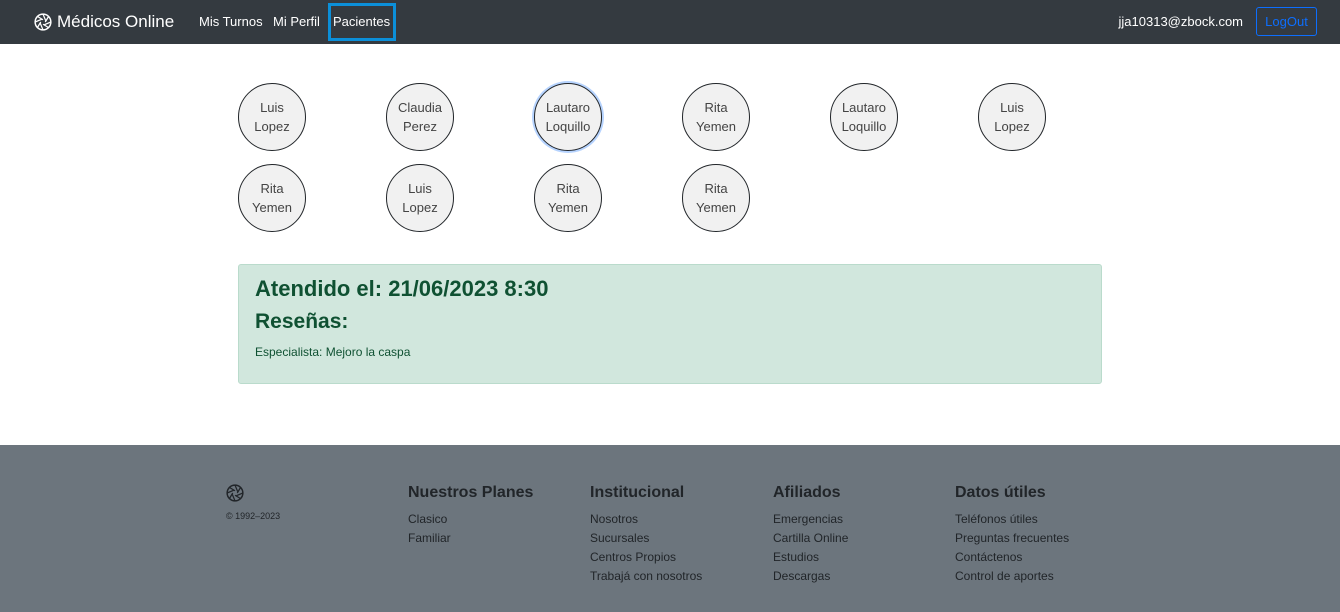 The height and width of the screenshot is (612, 1340). Describe the element at coordinates (1180, 21) in the screenshot. I see `user-email: jja10313@zbock.com` at that location.